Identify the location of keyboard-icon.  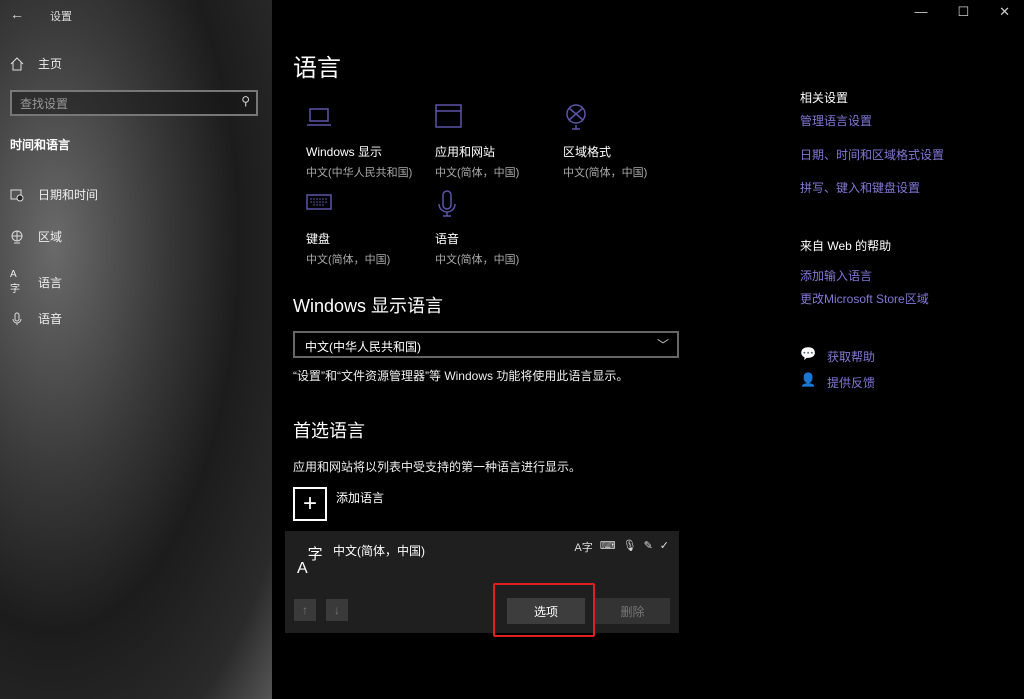
(319, 202).